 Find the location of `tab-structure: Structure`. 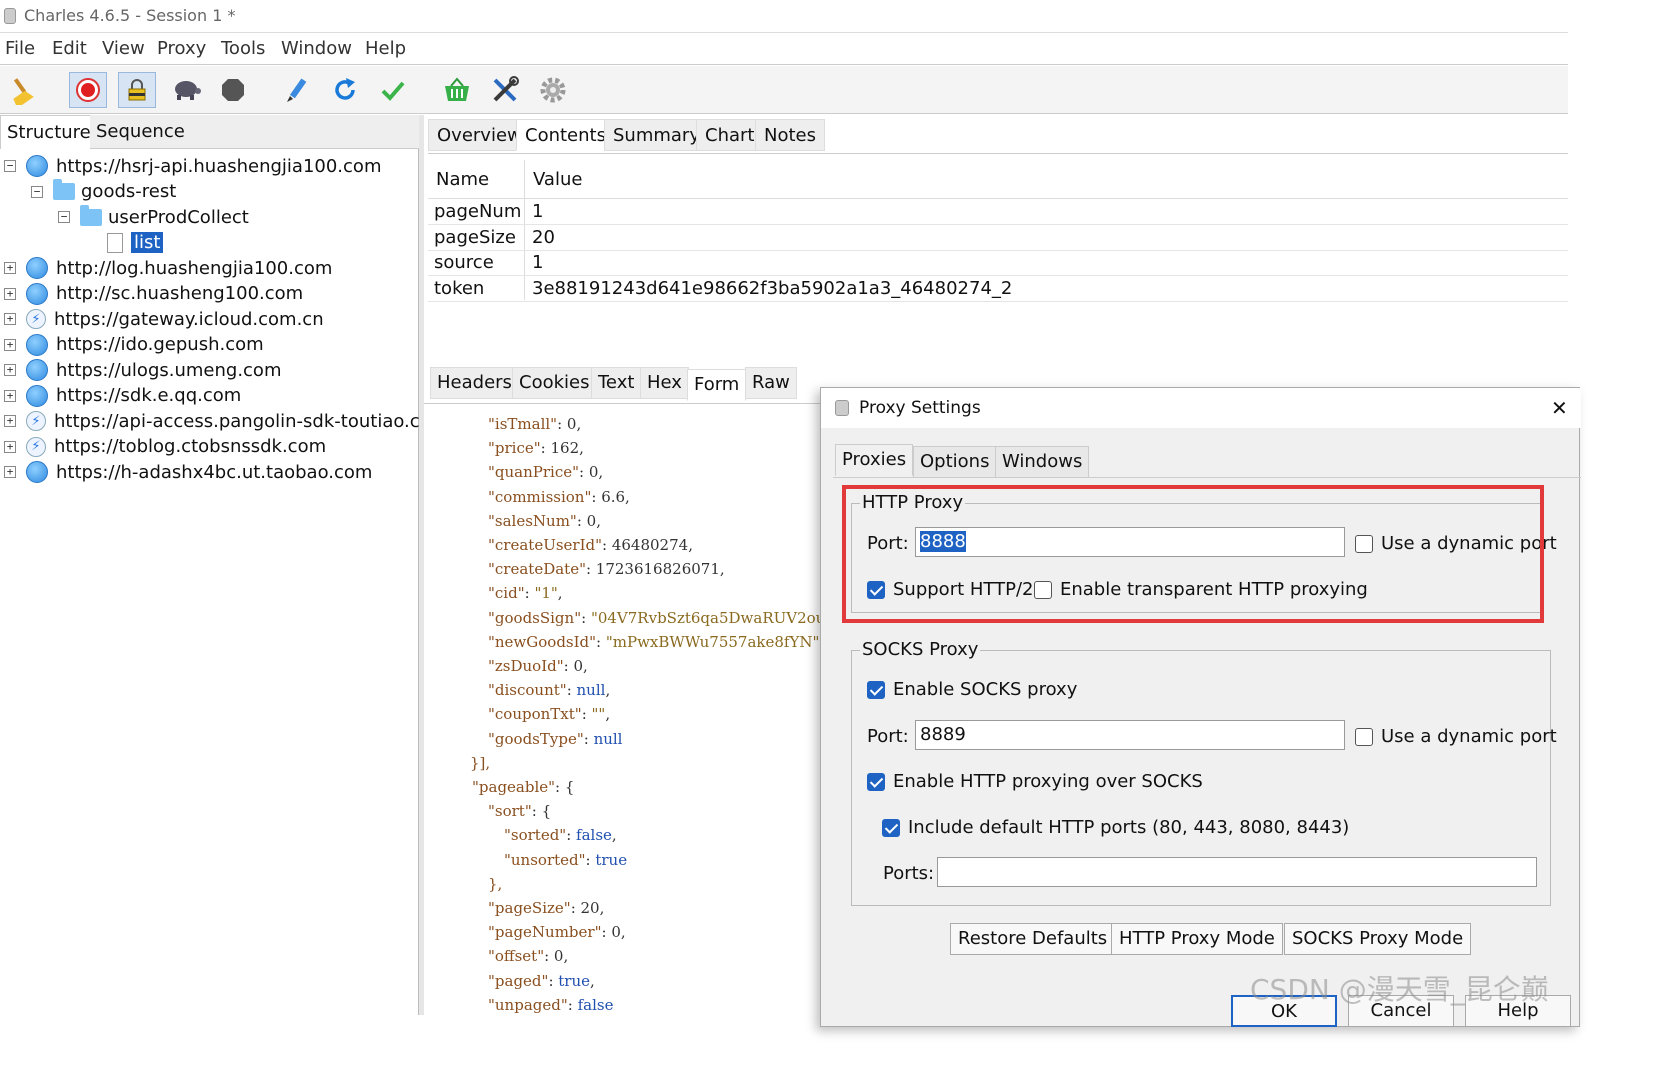

tab-structure: Structure is located at coordinates (49, 132).